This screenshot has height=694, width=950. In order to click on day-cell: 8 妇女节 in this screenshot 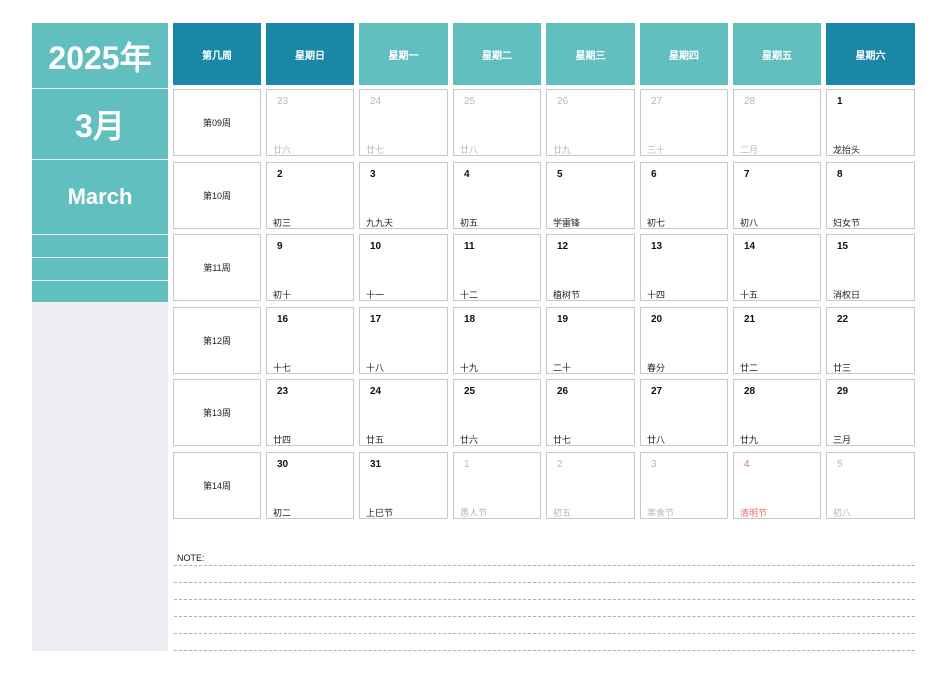, I will do `click(870, 195)`.